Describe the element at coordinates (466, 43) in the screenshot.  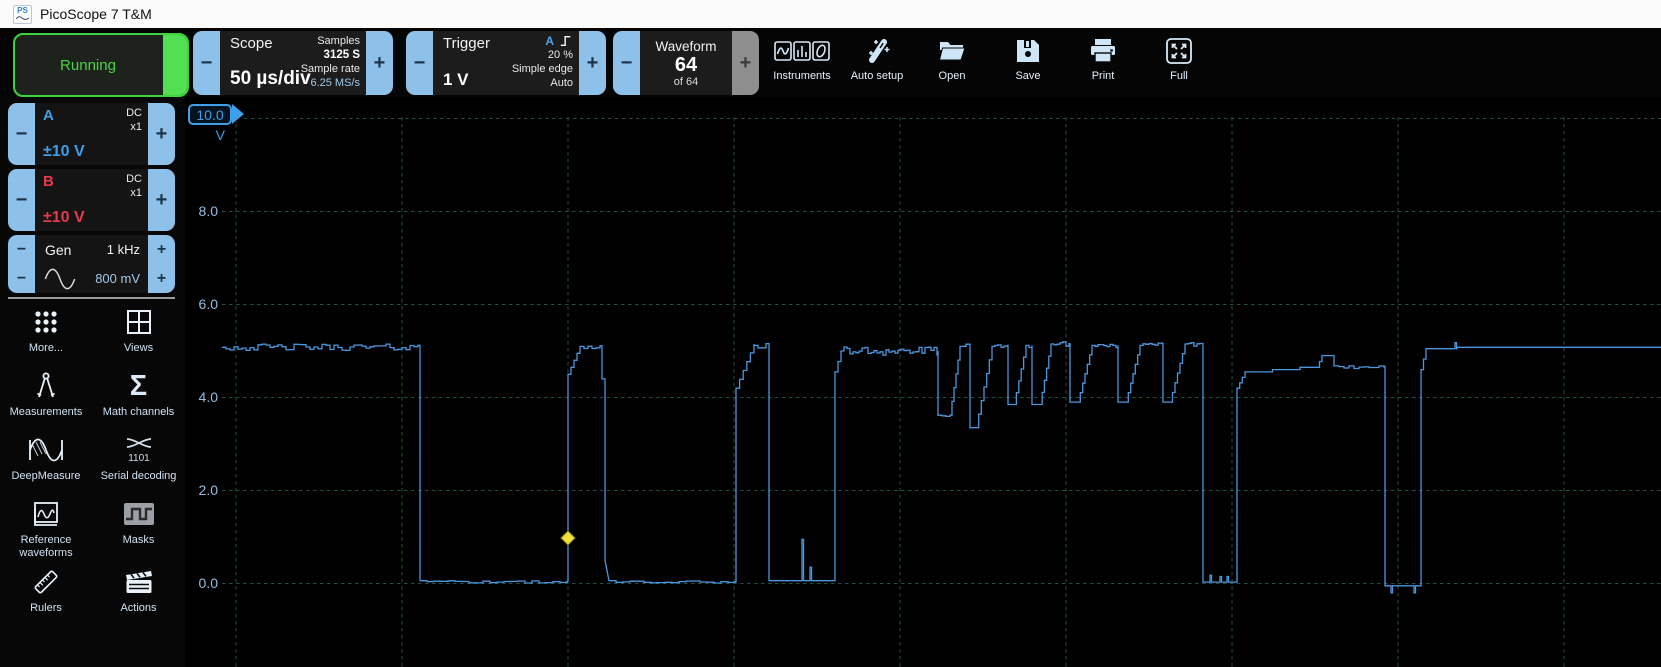
I see `trigger-panel-title: Trigger` at that location.